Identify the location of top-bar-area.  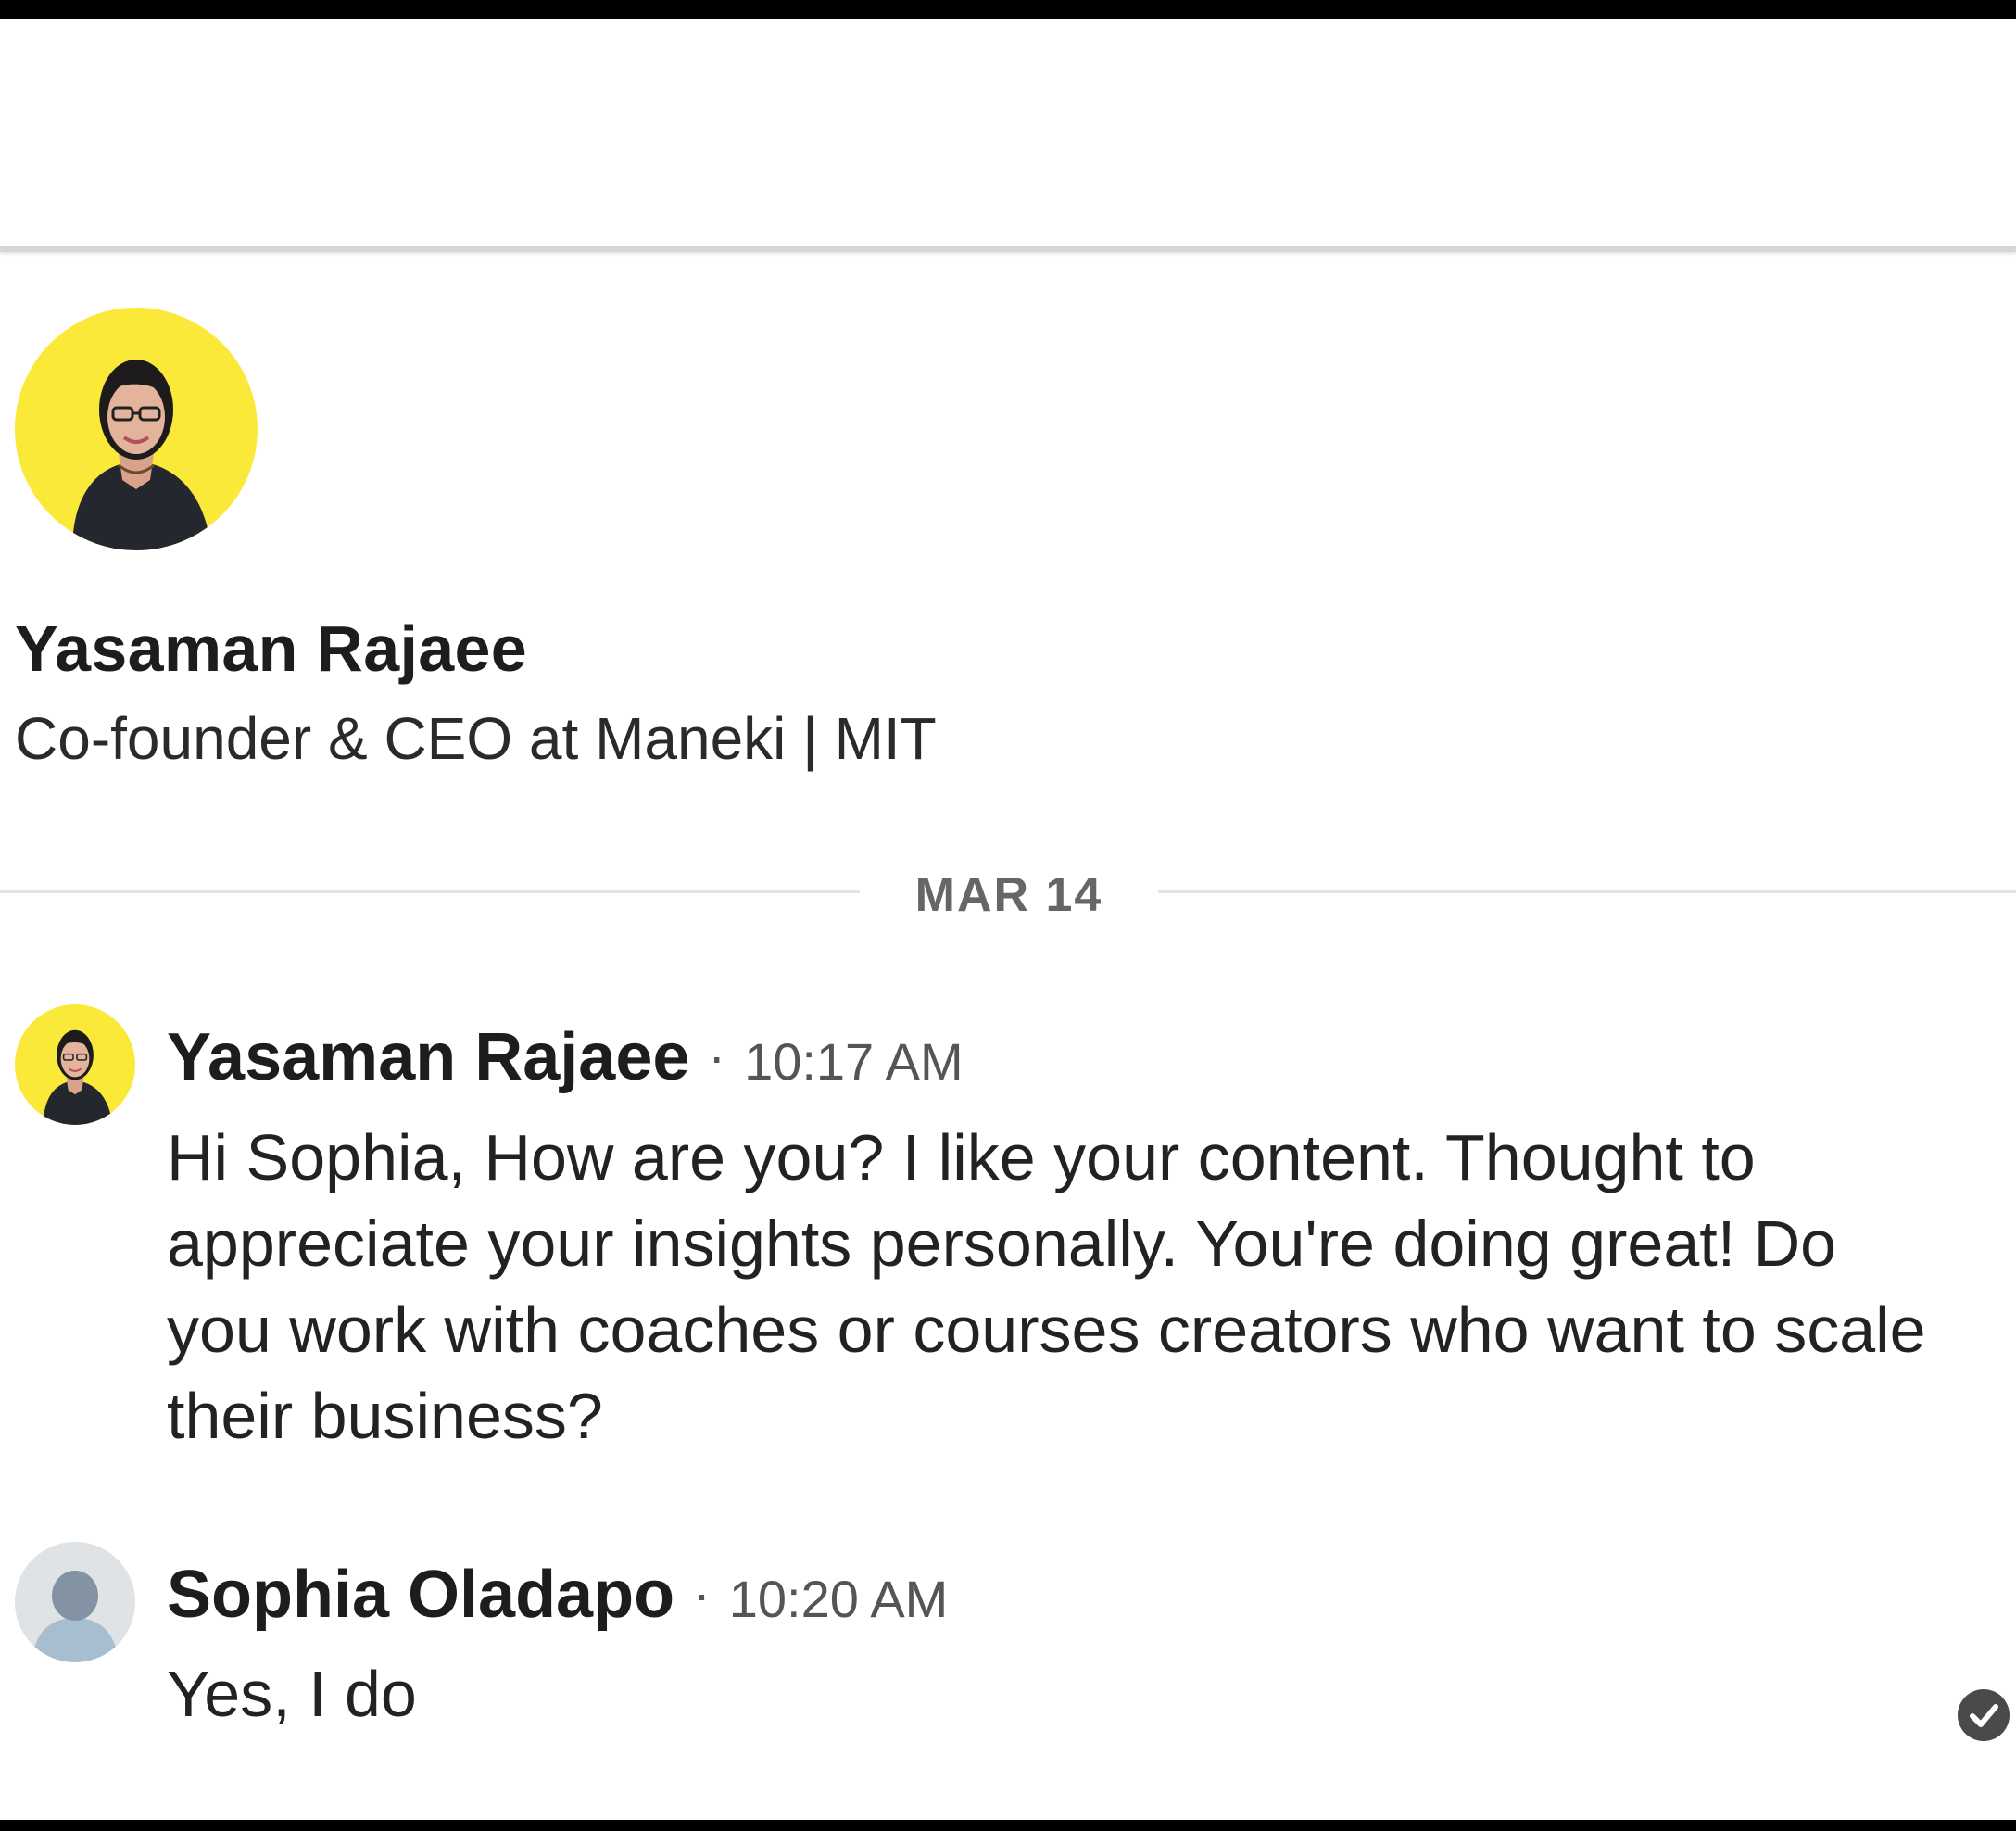
(1008, 133).